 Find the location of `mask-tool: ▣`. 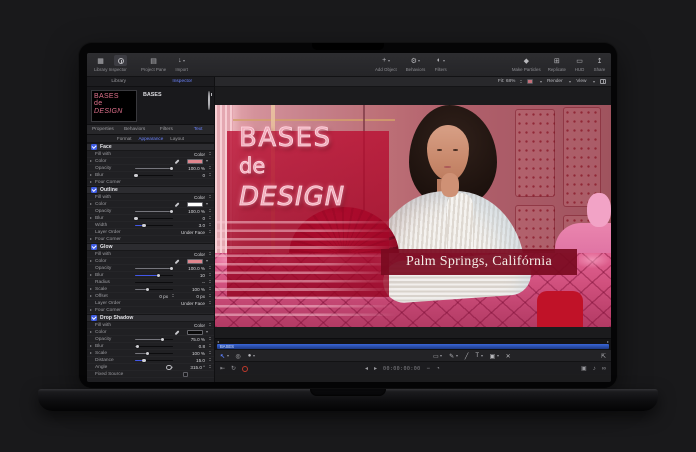

mask-tool: ▣ is located at coordinates (494, 356).